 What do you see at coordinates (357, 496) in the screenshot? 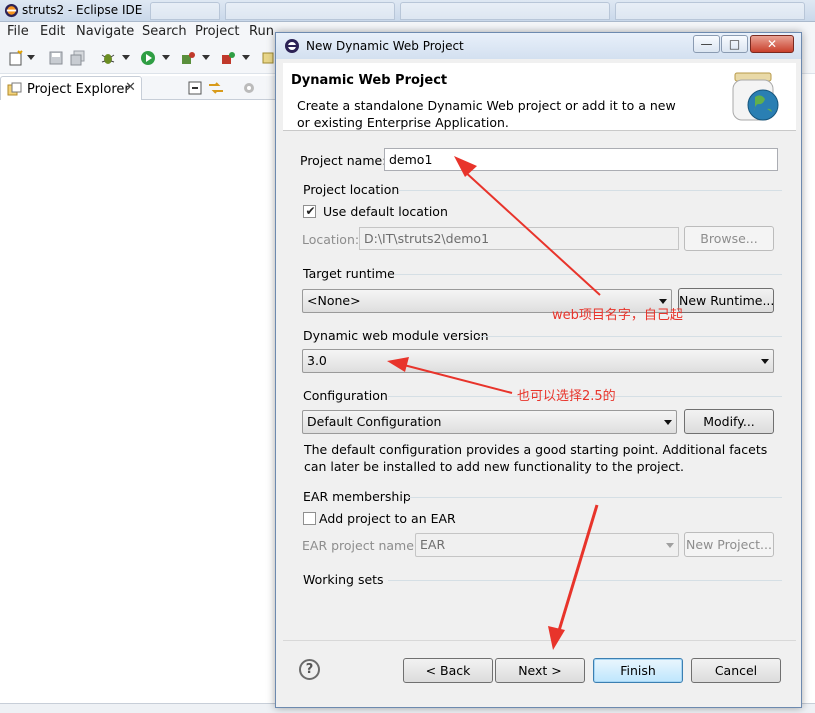
I see `ear-membership-group-title: EAR membership` at bounding box center [357, 496].